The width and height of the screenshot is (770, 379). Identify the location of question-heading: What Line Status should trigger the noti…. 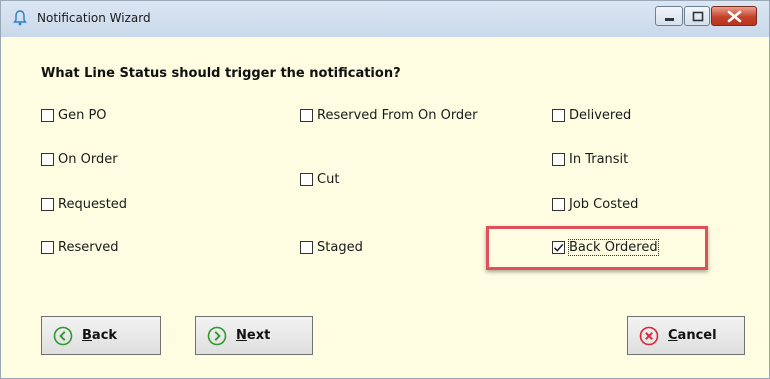
(221, 73).